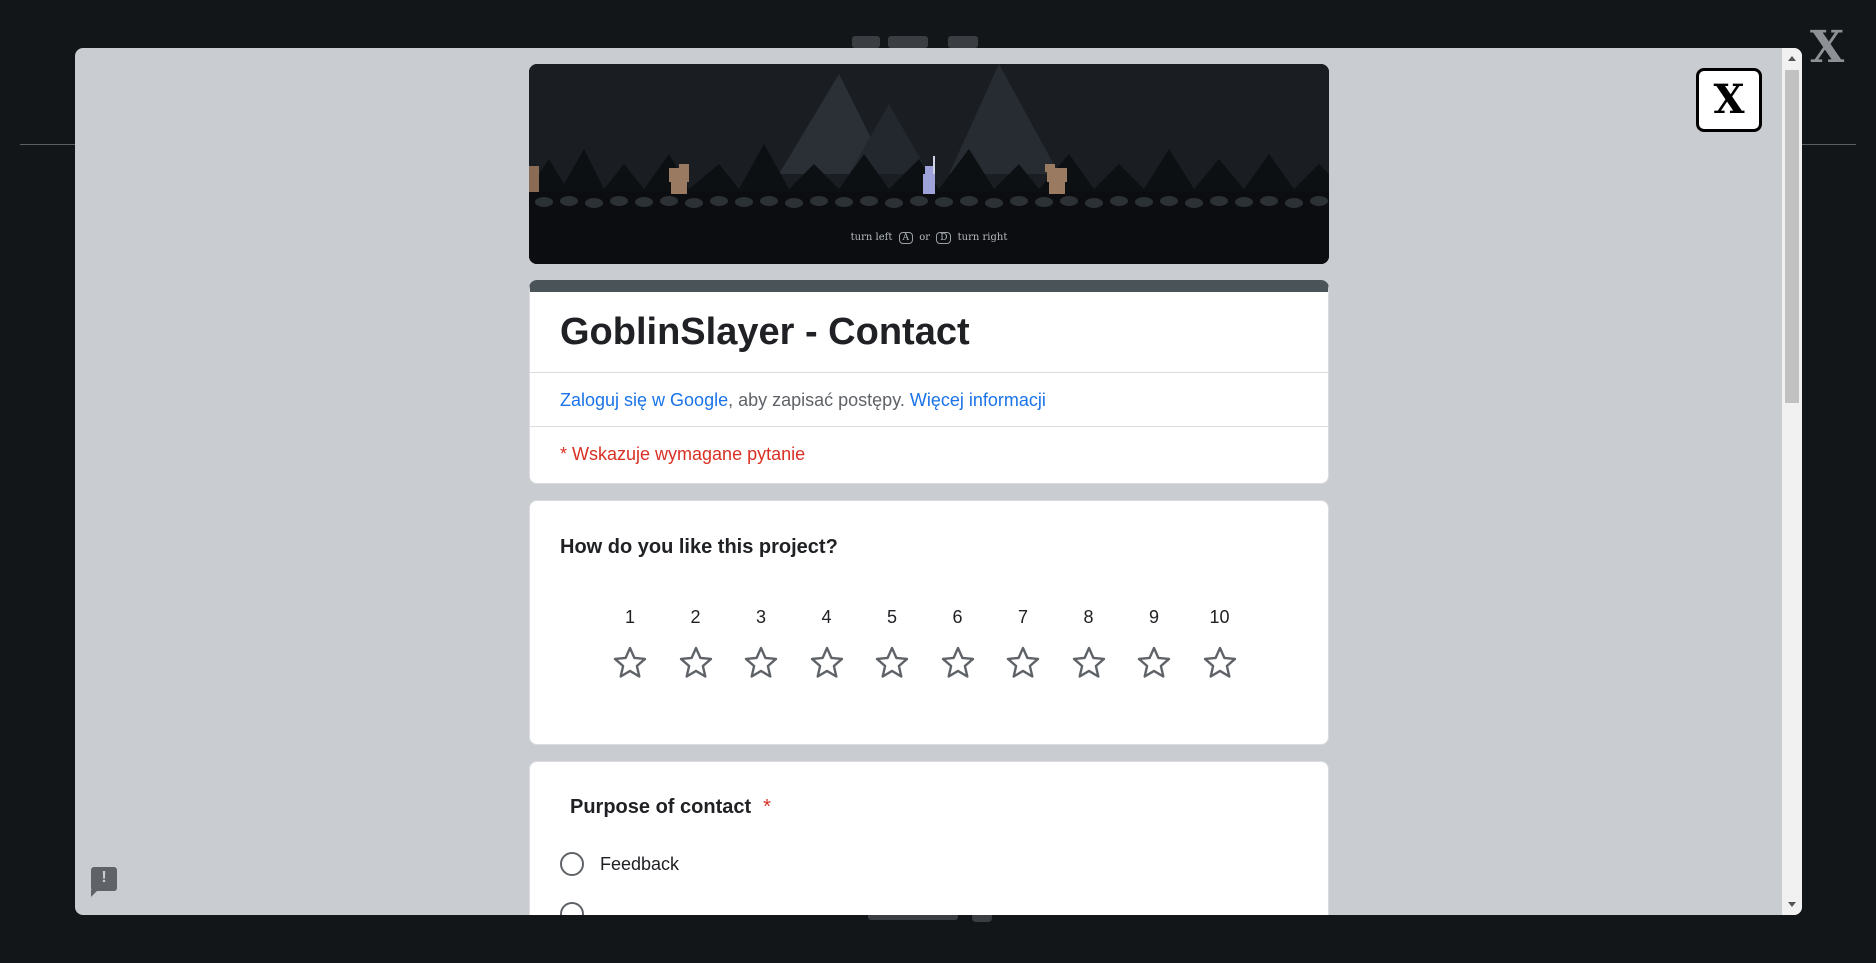 The height and width of the screenshot is (963, 1876). I want to click on rating-number: 5, so click(891, 617).